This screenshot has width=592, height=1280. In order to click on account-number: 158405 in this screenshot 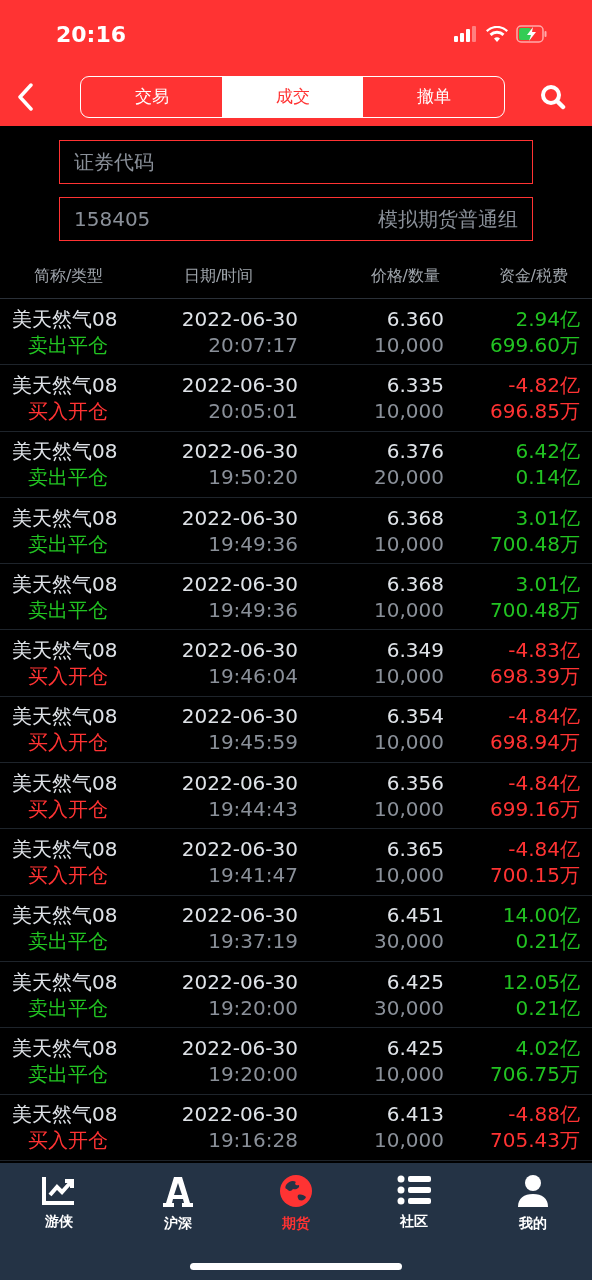, I will do `click(112, 219)`.